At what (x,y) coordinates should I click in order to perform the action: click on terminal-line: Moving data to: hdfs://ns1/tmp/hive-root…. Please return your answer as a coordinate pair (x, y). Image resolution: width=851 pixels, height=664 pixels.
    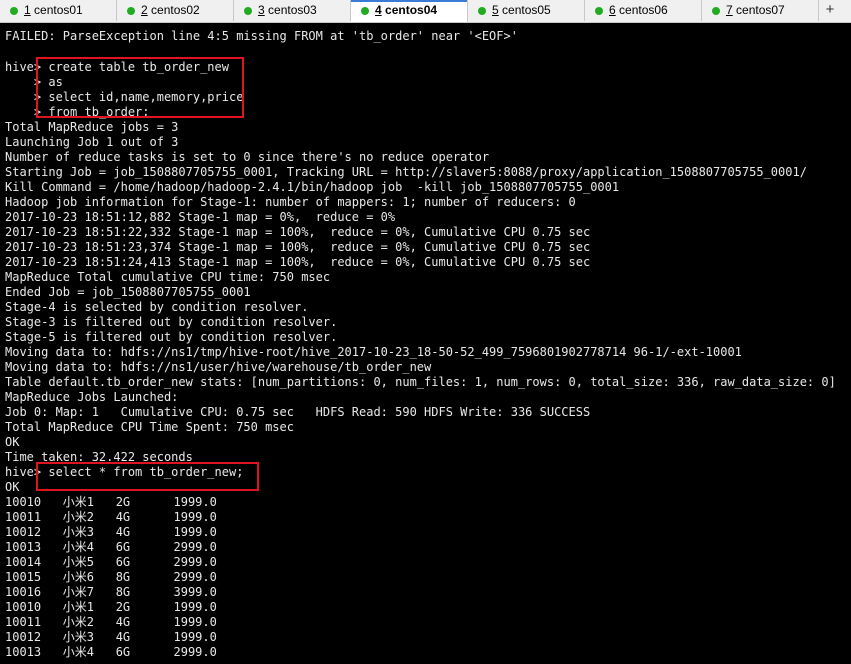
    Looking at the image, I should click on (373, 352).